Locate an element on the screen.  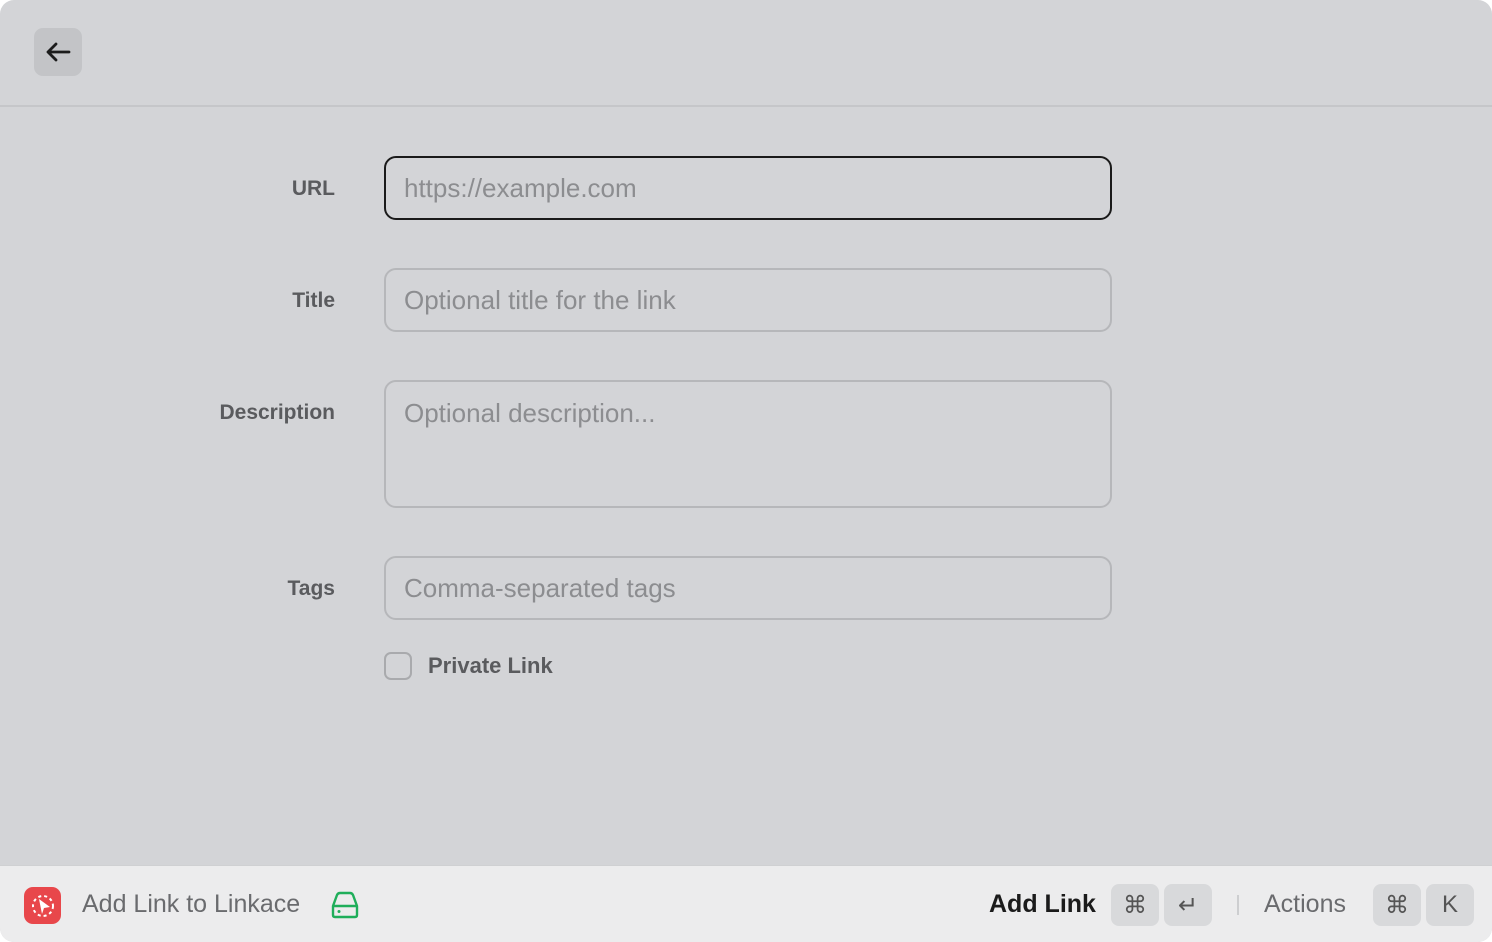
linkace-app-icon is located at coordinates (42, 905).